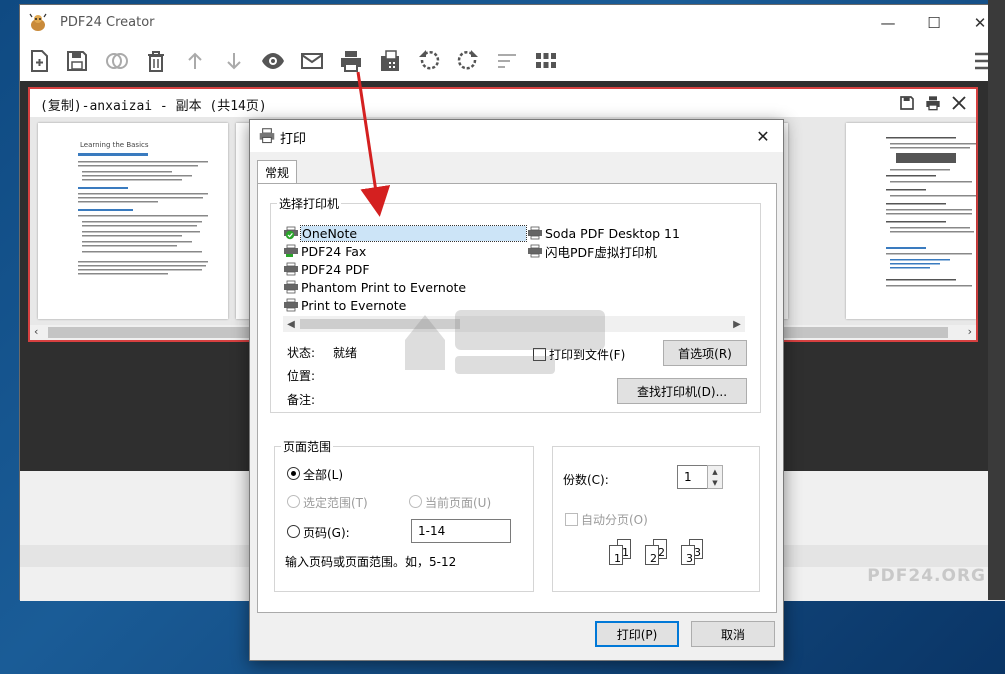  What do you see at coordinates (277, 172) in the screenshot?
I see `tab-general: 常规` at bounding box center [277, 172].